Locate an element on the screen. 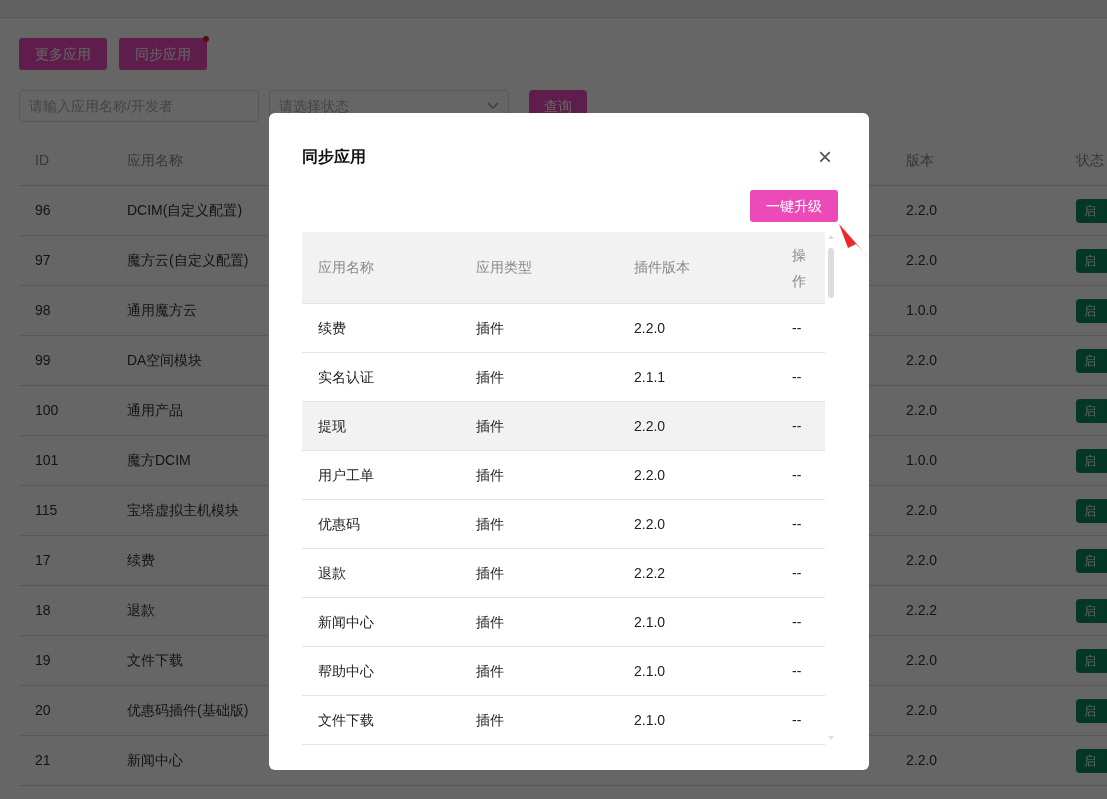 This screenshot has width=1107, height=799. table-cell-text: 21 is located at coordinates (43, 760).